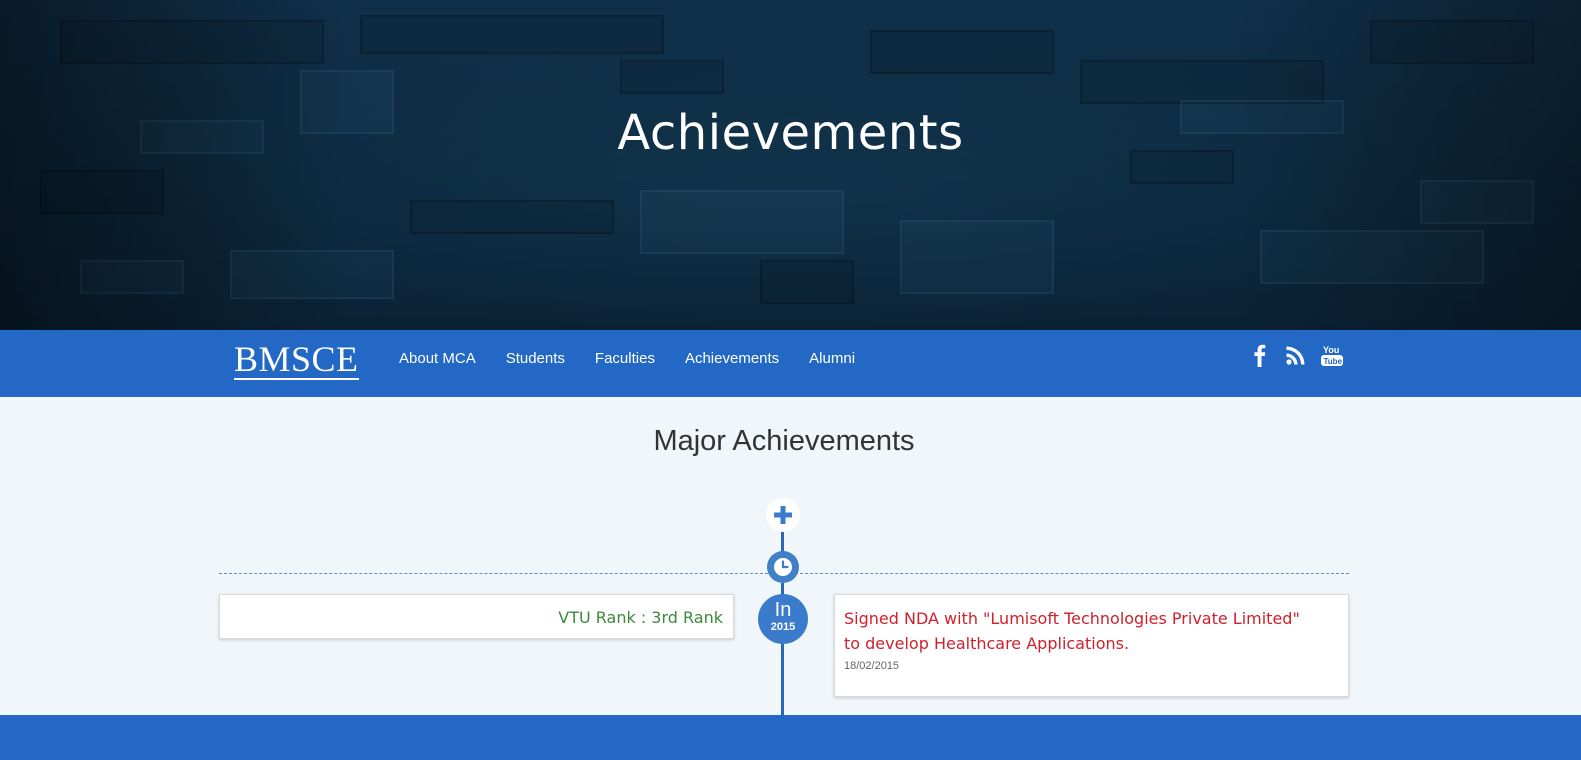 The image size is (1581, 760). I want to click on youtube-icon: You Tube, so click(1332, 355).